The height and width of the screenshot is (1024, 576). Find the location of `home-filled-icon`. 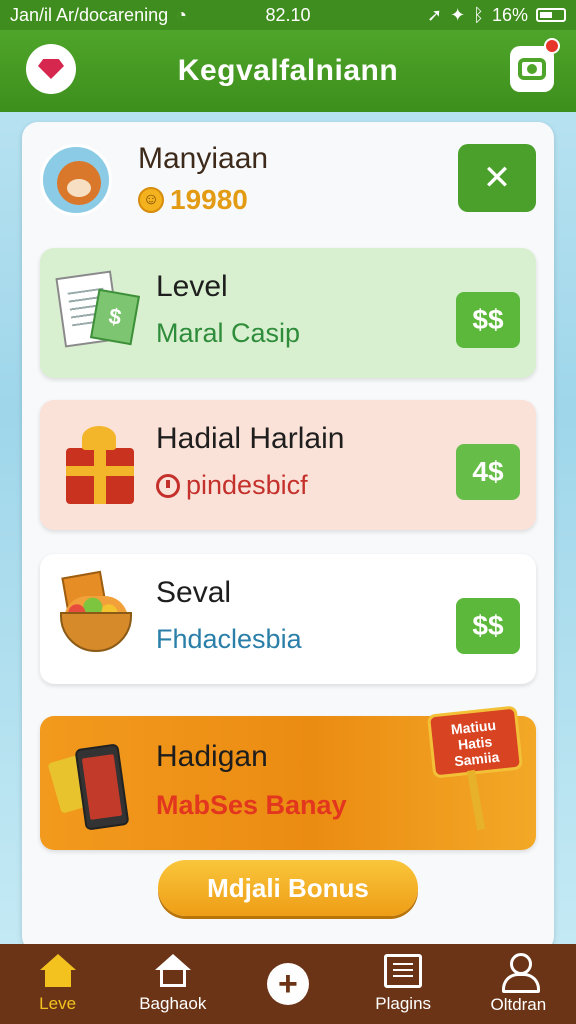

home-filled-icon is located at coordinates (58, 971).